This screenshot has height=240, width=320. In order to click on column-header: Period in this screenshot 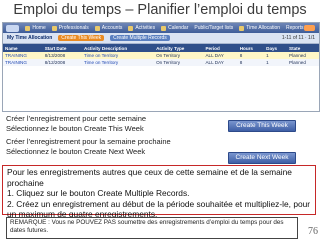, I will do `click(220, 48)`.